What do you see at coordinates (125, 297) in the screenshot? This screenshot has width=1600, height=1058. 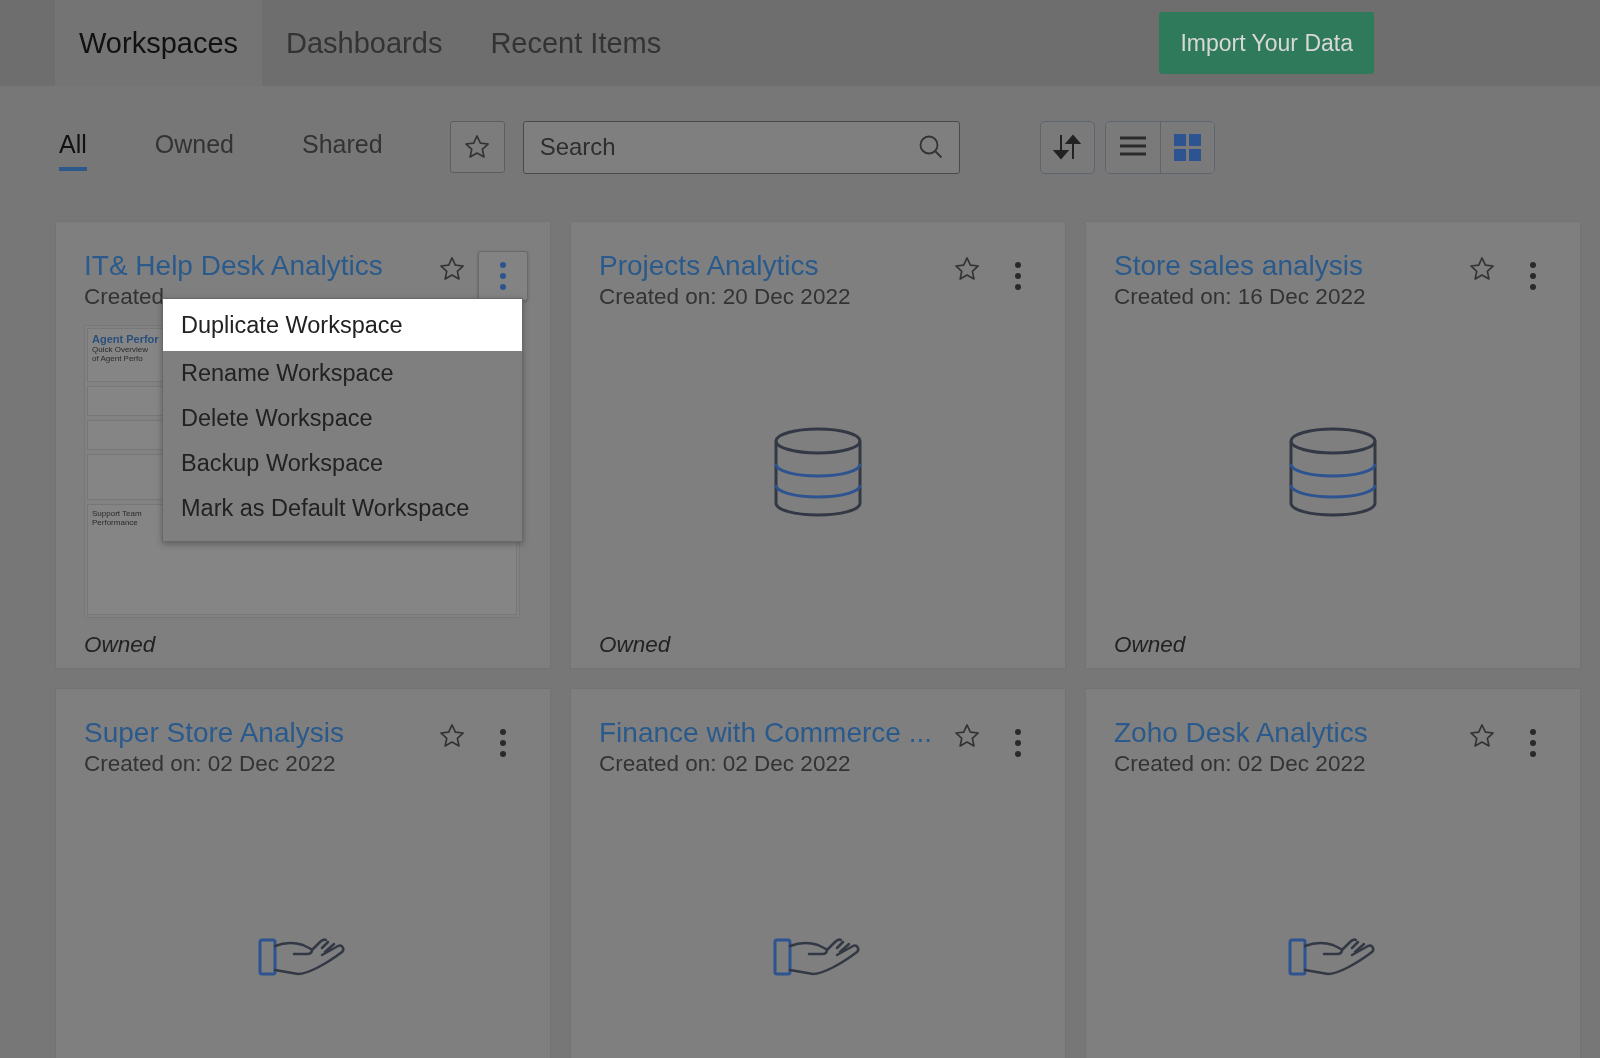 I see `created-date: Created` at bounding box center [125, 297].